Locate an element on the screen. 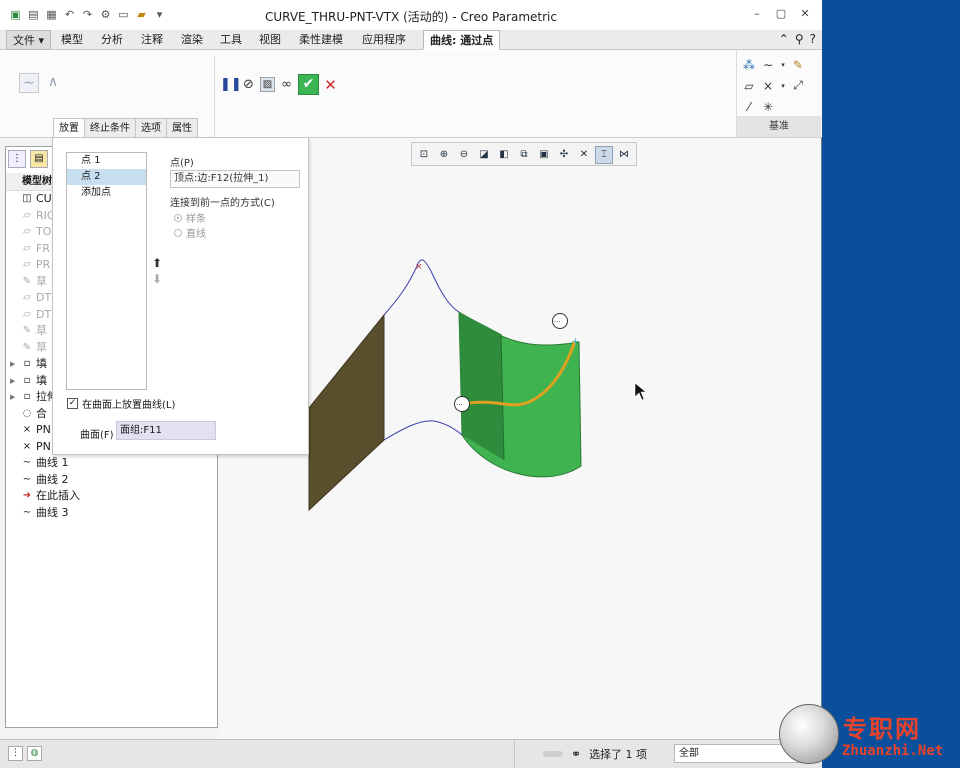 The height and width of the screenshot is (768, 960). bottom-wire-curve is located at coordinates (423, 430).